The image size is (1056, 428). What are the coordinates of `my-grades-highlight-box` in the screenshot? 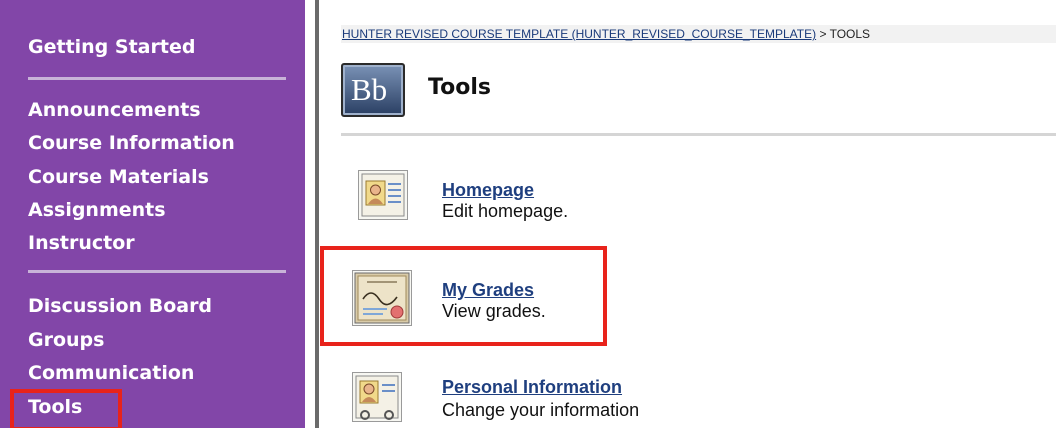 It's located at (463, 296).